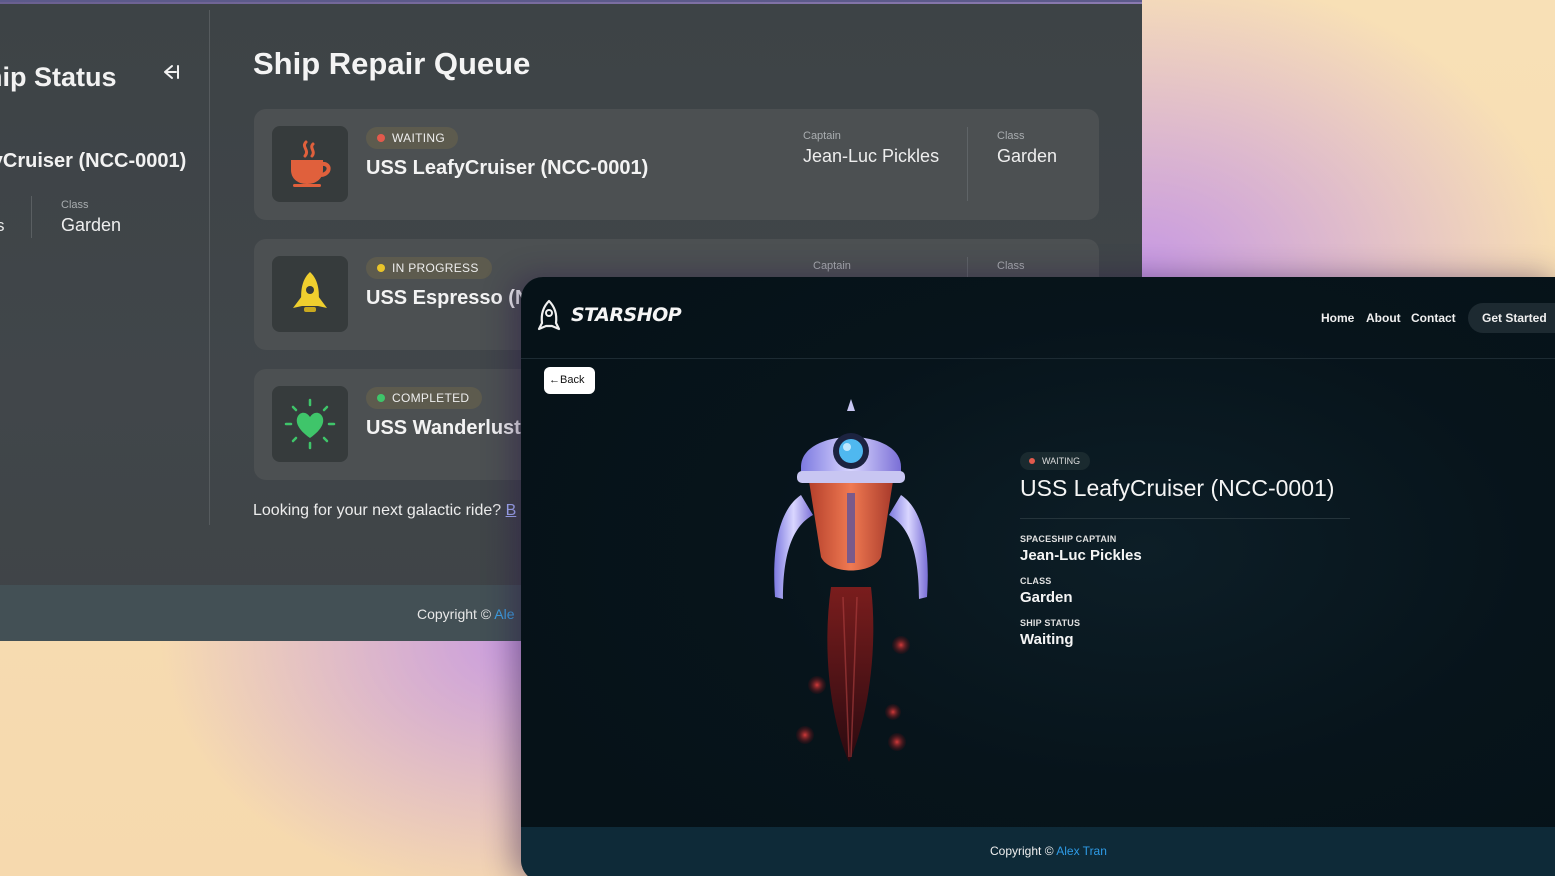 The image size is (1555, 876). What do you see at coordinates (310, 294) in the screenshot?
I see `rocket-icon` at bounding box center [310, 294].